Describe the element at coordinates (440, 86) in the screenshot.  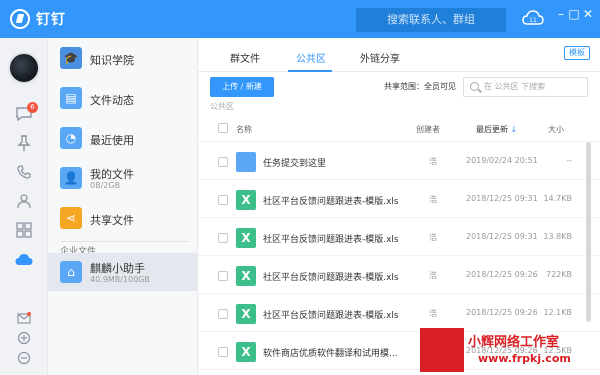
I see `share-scope-value: 全员可见` at that location.